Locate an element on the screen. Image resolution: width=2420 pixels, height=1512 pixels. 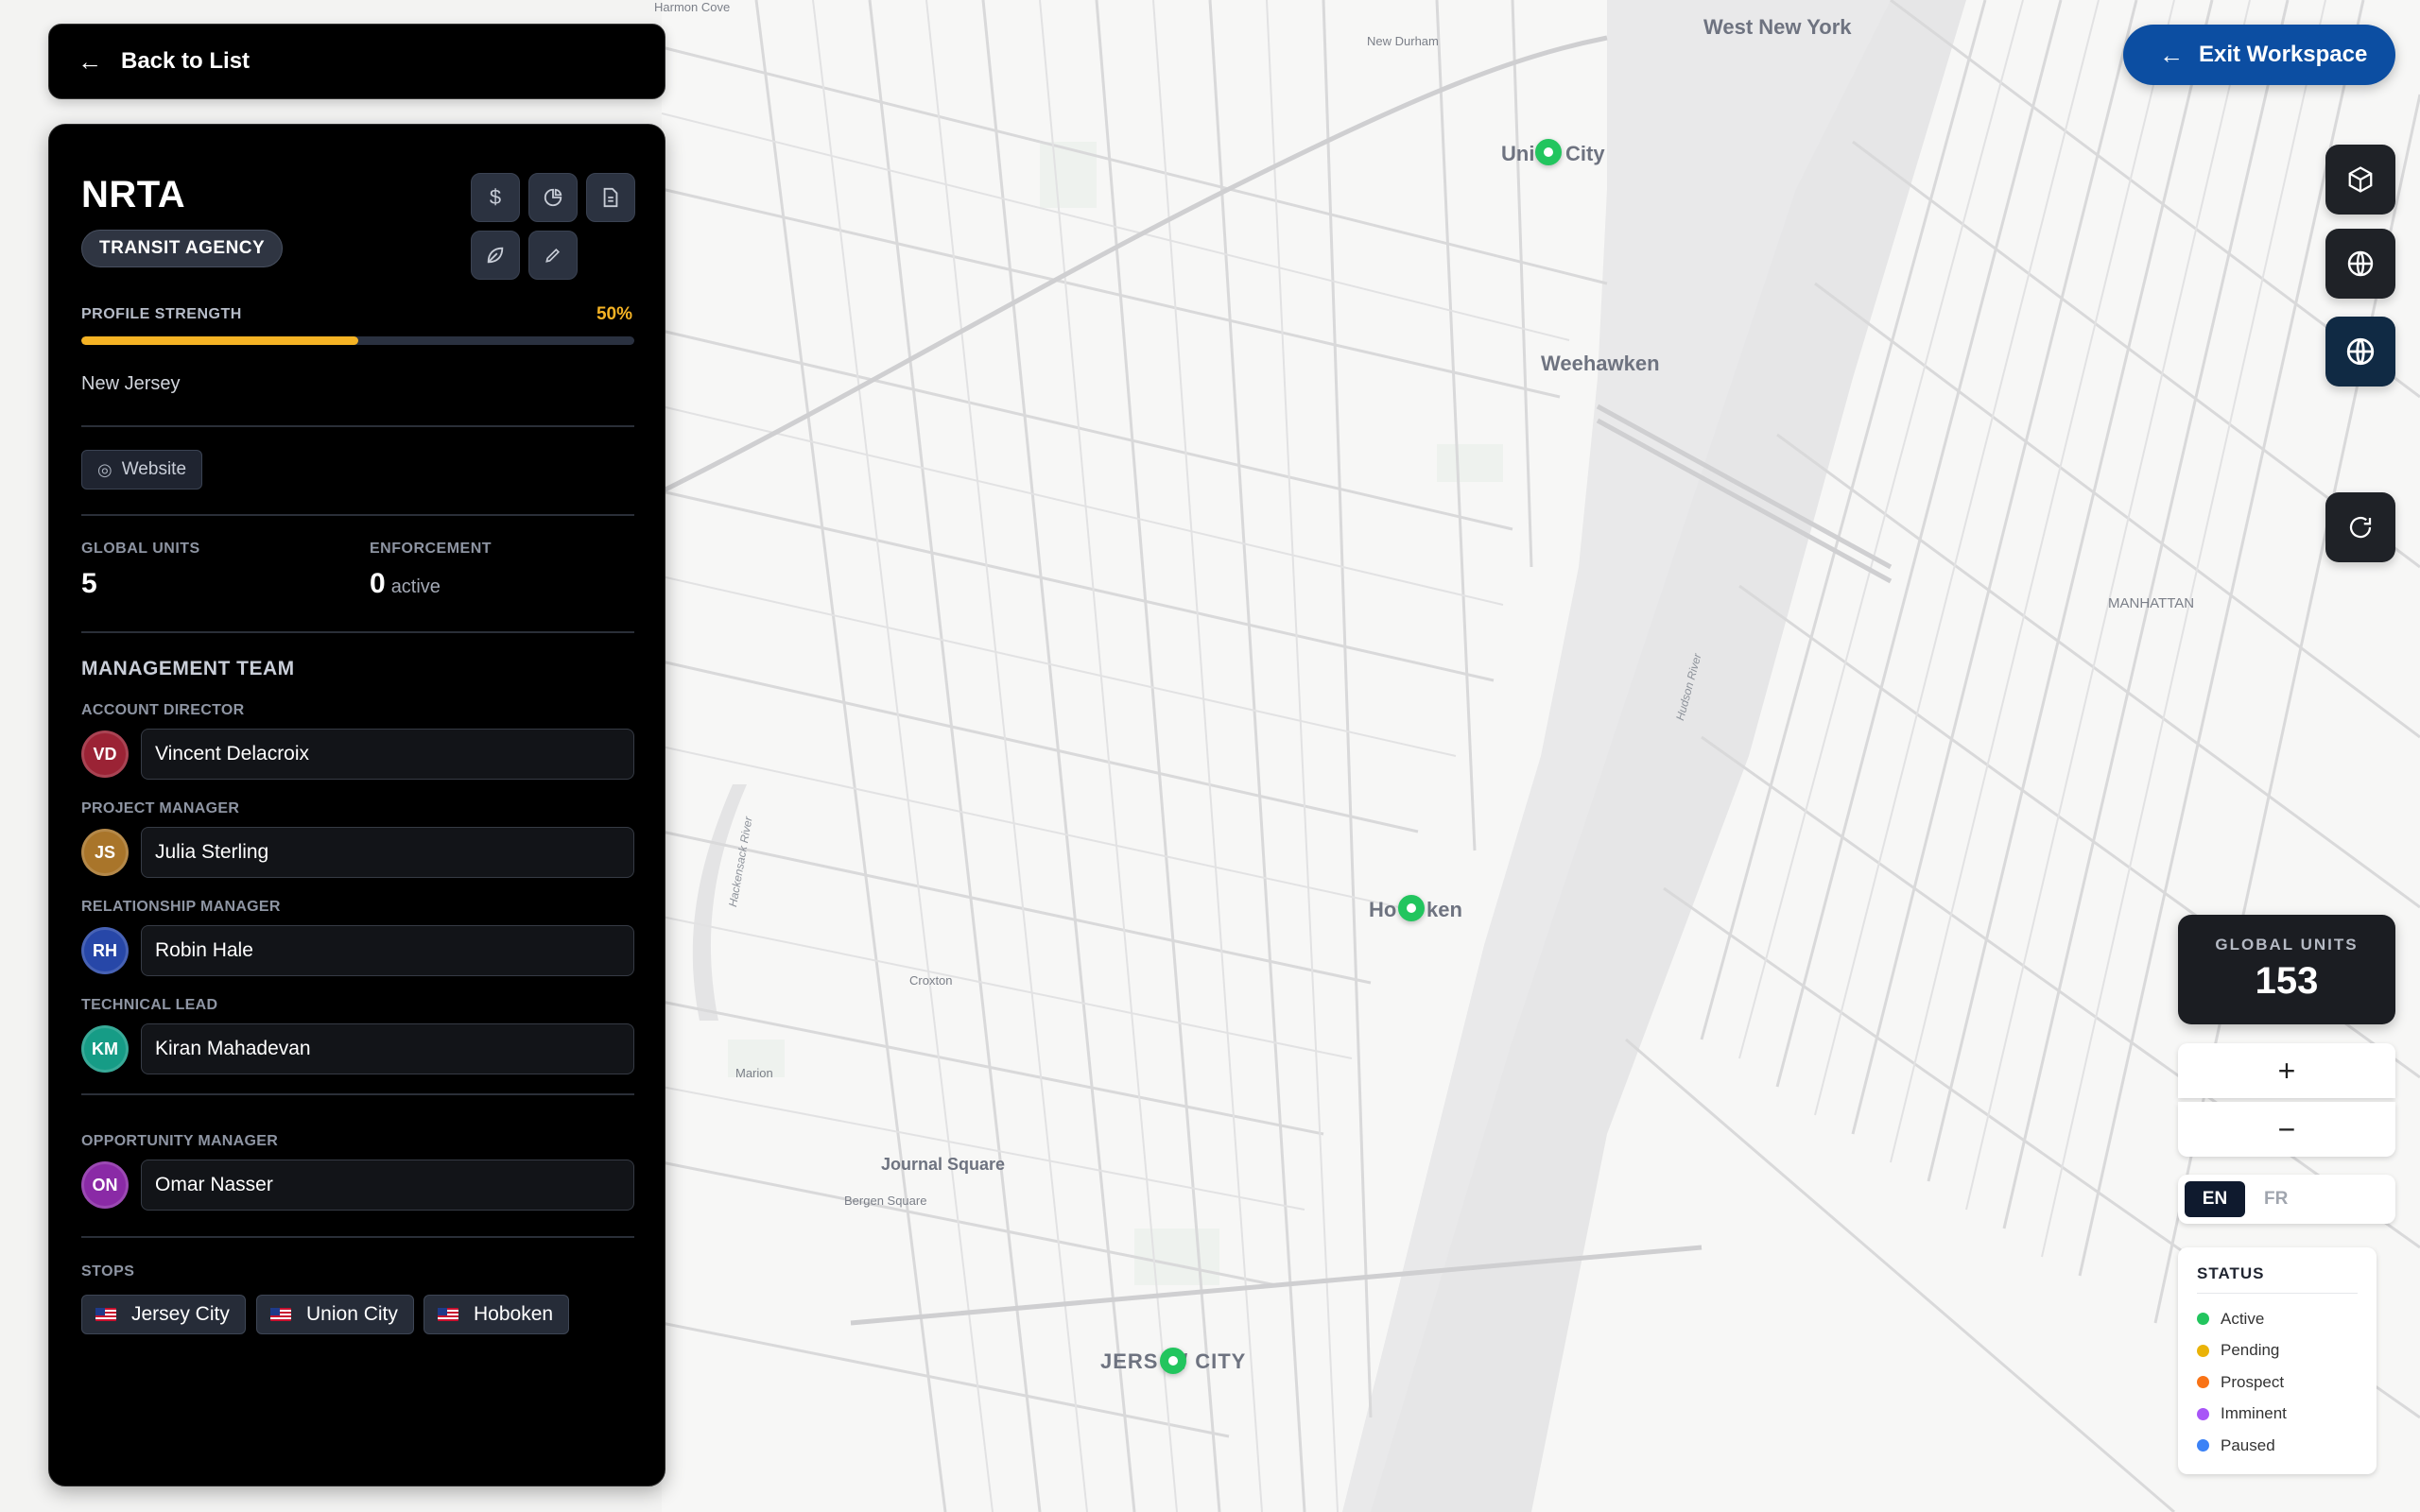
profile-strength-bar is located at coordinates (357, 340).